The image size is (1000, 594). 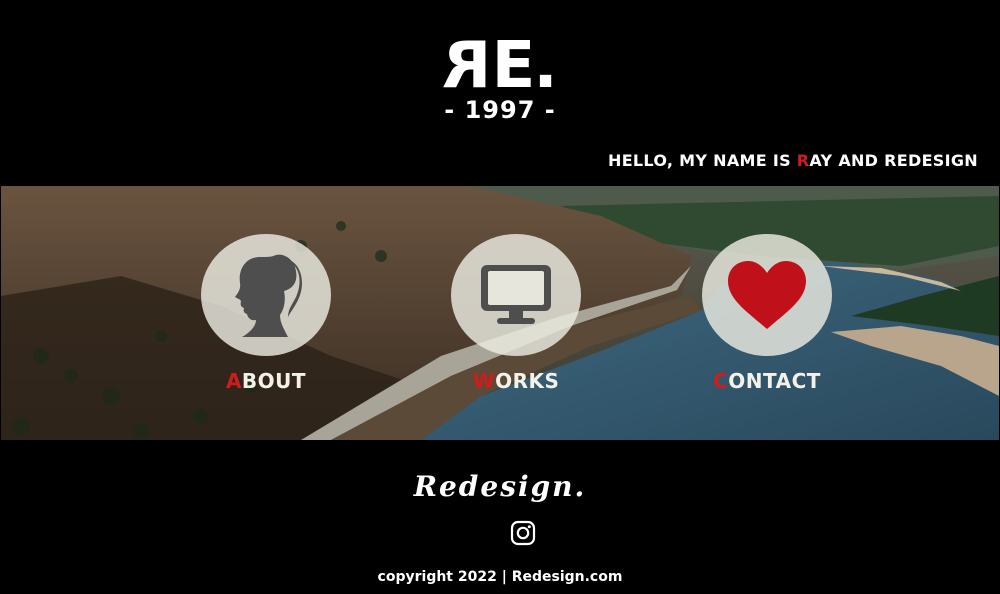 I want to click on logo-mirrored-r: R, so click(x=468, y=66).